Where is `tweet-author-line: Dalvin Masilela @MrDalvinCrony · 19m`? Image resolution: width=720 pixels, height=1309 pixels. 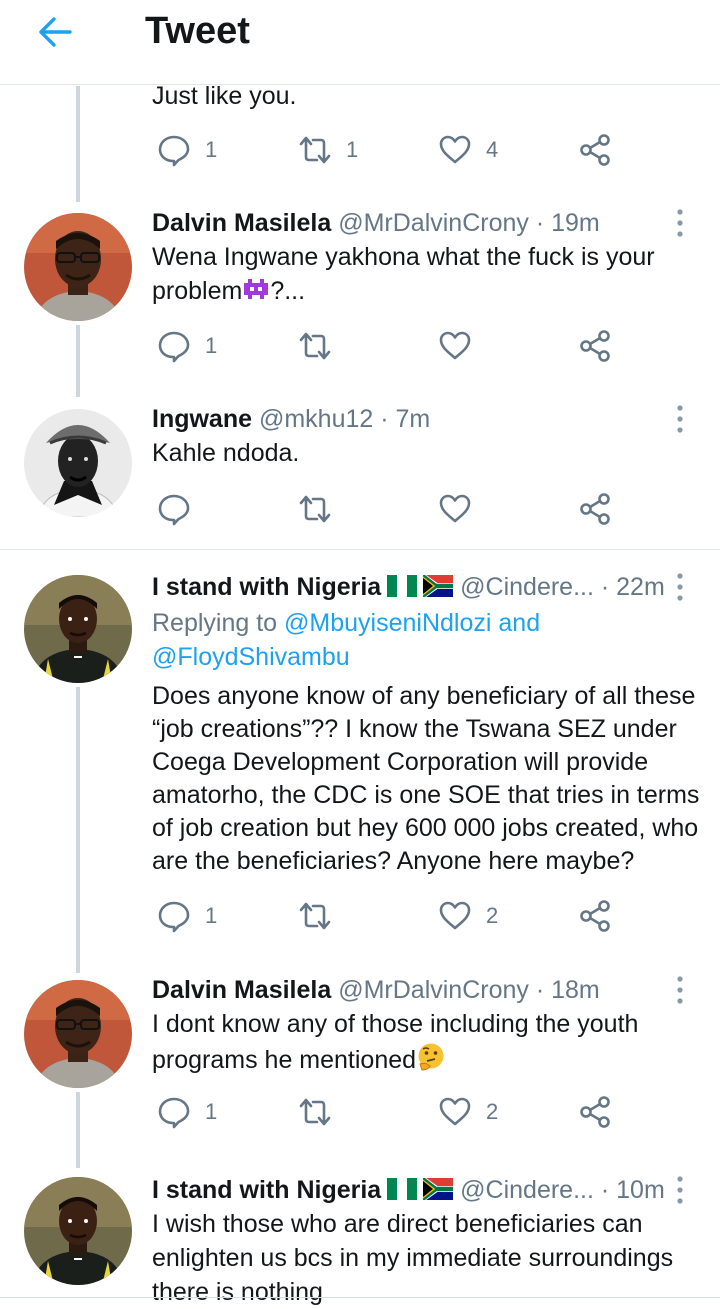
tweet-author-line: Dalvin Masilela @MrDalvinCrony · 19m is located at coordinates (376, 223).